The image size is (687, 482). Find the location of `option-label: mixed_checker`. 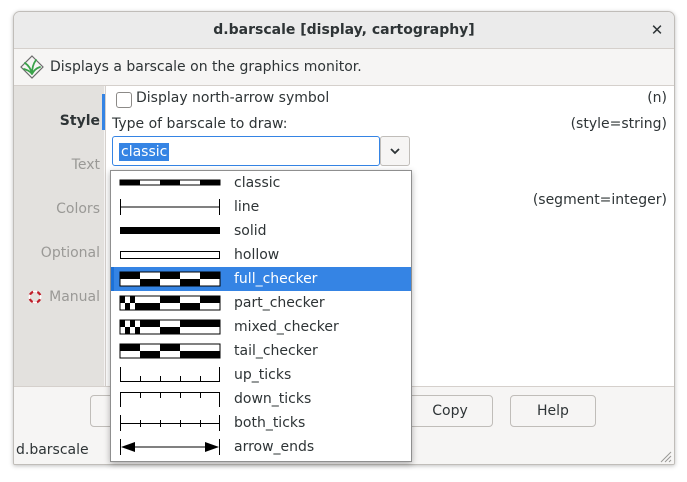

option-label: mixed_checker is located at coordinates (286, 327).